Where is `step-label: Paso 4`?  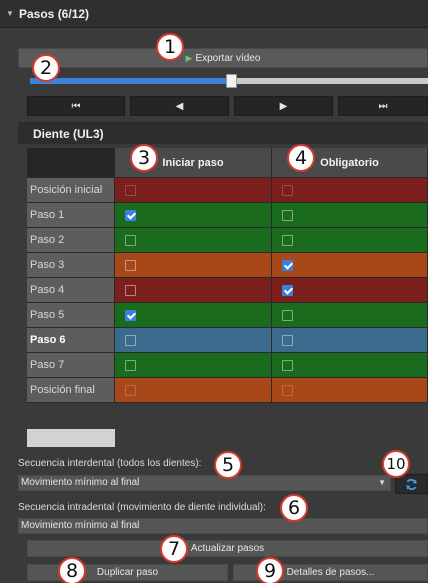
step-label: Paso 4 is located at coordinates (71, 290).